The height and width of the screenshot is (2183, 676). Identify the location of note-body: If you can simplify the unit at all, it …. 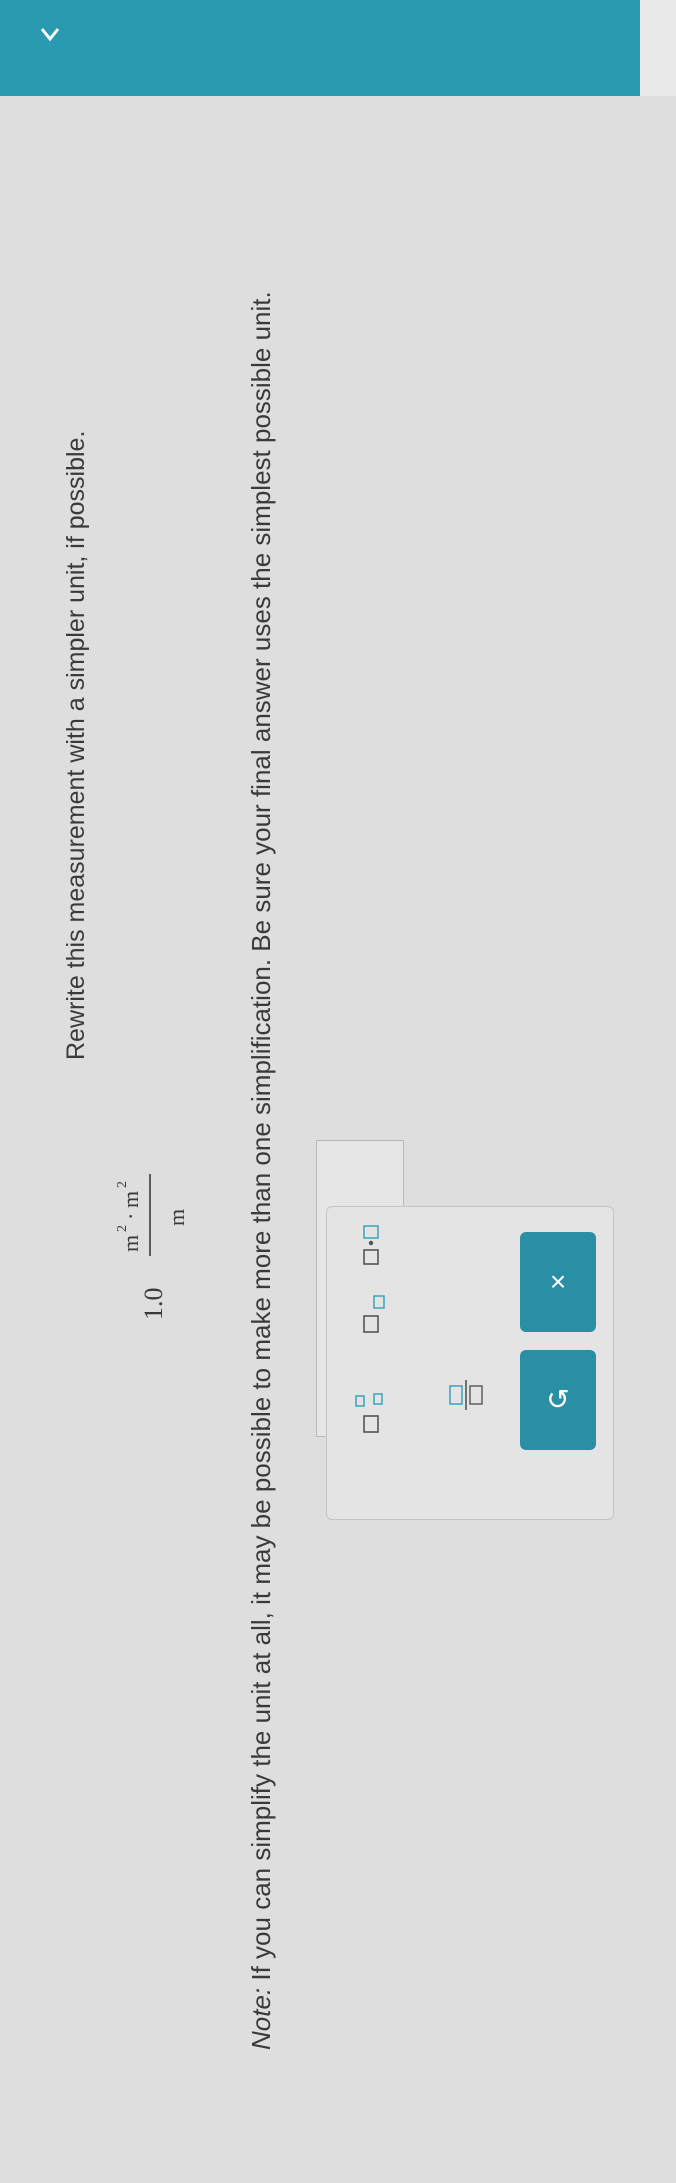
(261, 1139).